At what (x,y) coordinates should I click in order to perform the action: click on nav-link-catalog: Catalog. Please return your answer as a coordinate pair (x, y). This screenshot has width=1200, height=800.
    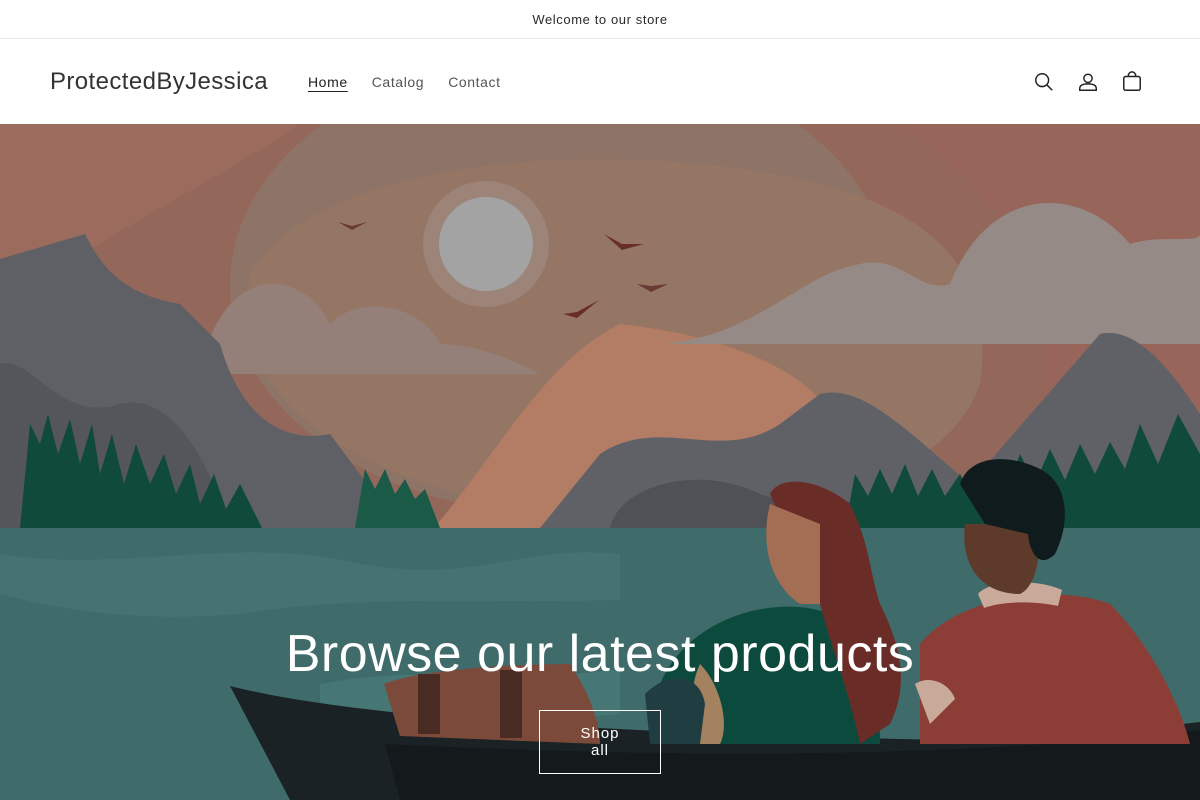
    Looking at the image, I should click on (398, 82).